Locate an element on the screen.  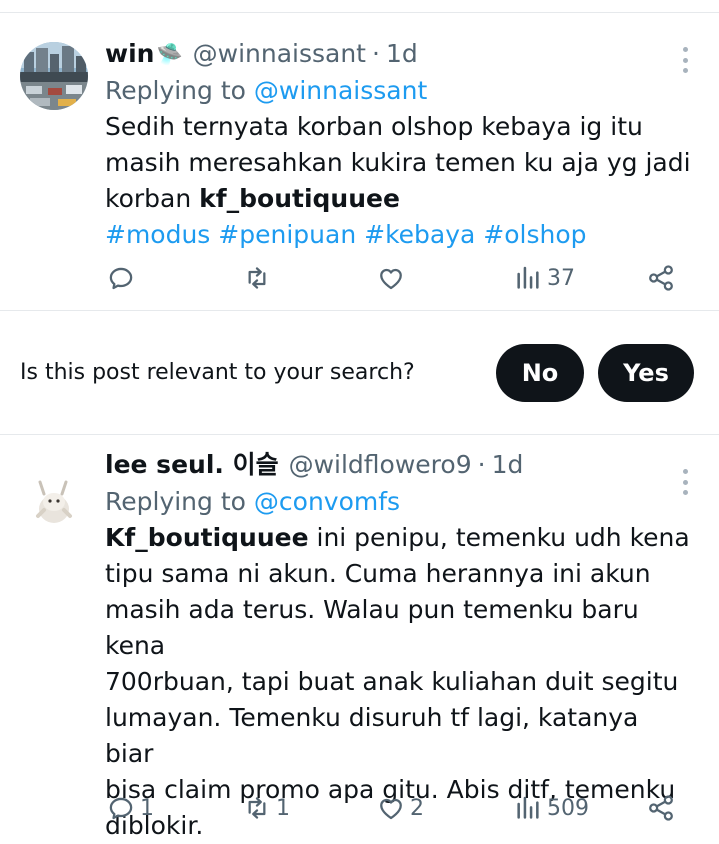
reply-count: 1 is located at coordinates (147, 808).